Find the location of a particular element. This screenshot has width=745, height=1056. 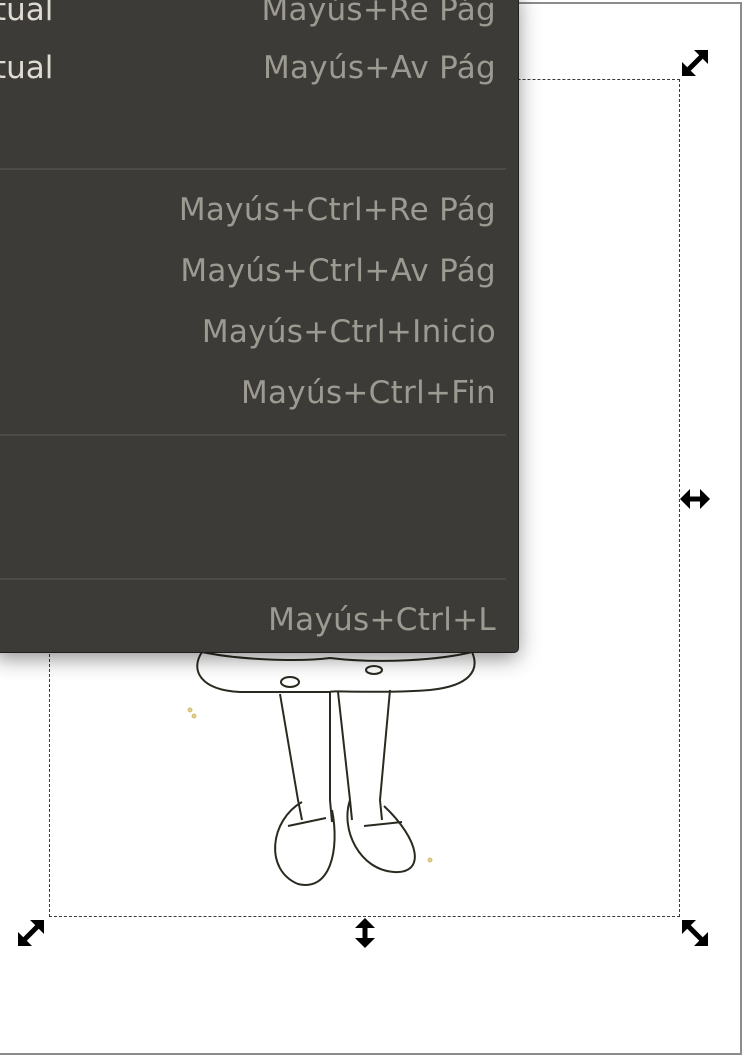

menu-item-move-page-first: Mayús+Ctrl+Inicio is located at coordinates (259, 334).